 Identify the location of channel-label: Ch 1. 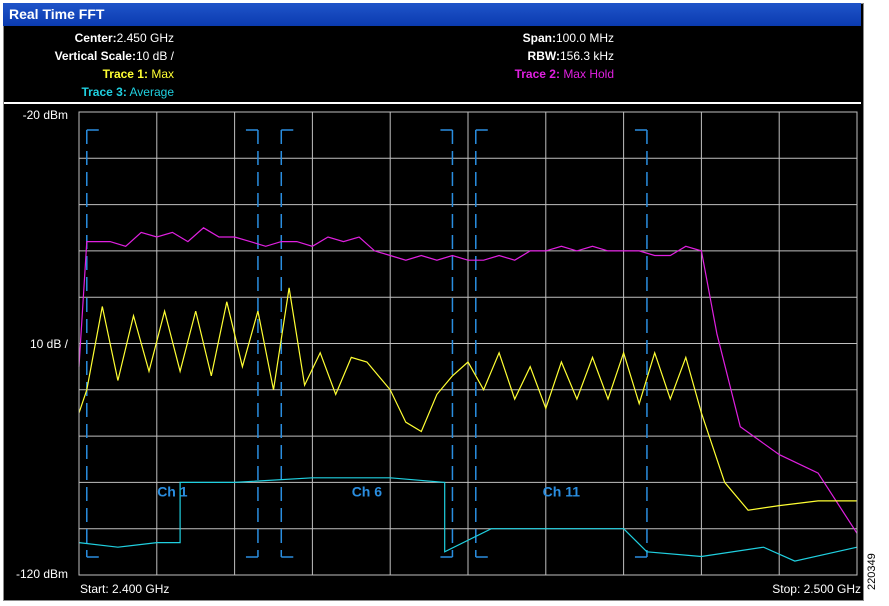
(172, 492).